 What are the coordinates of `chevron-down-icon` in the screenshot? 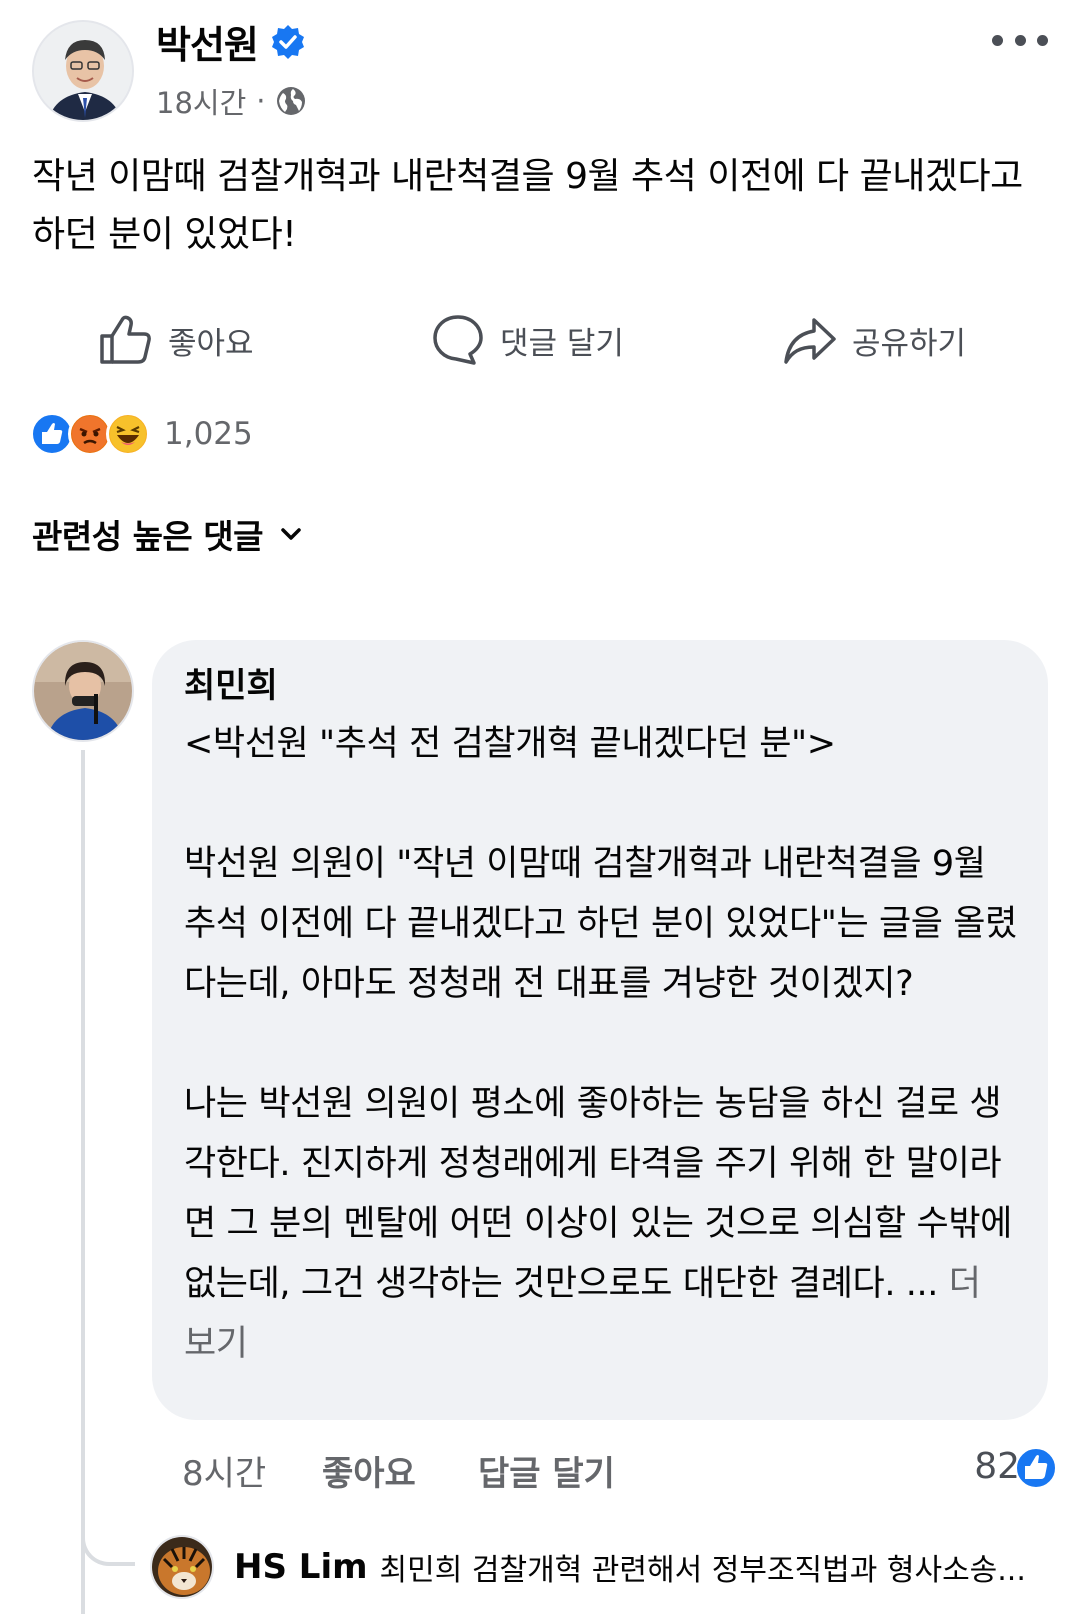 It's located at (291, 534).